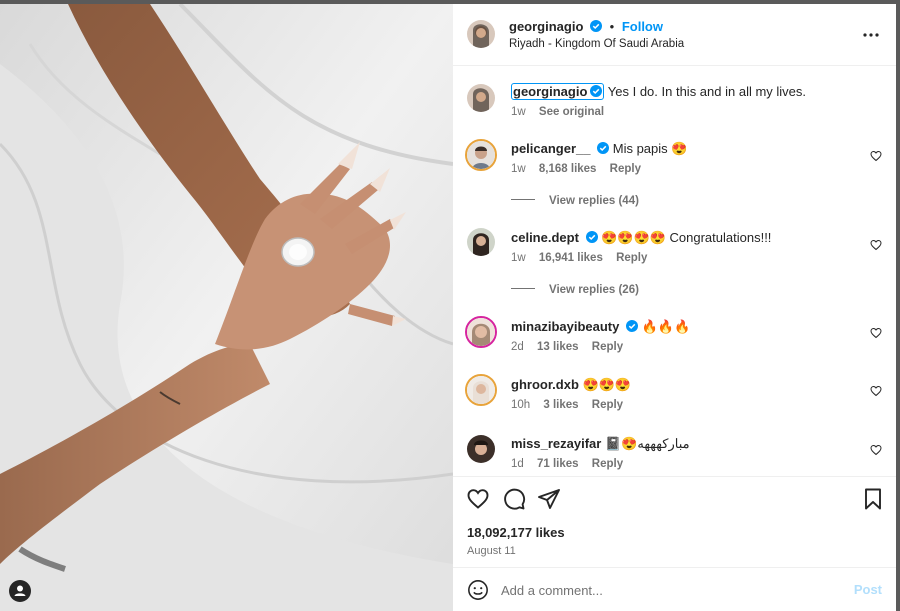 The width and height of the screenshot is (900, 611). I want to click on comment-text-line: pelicanger__ Mis papis 😍, so click(599, 149).